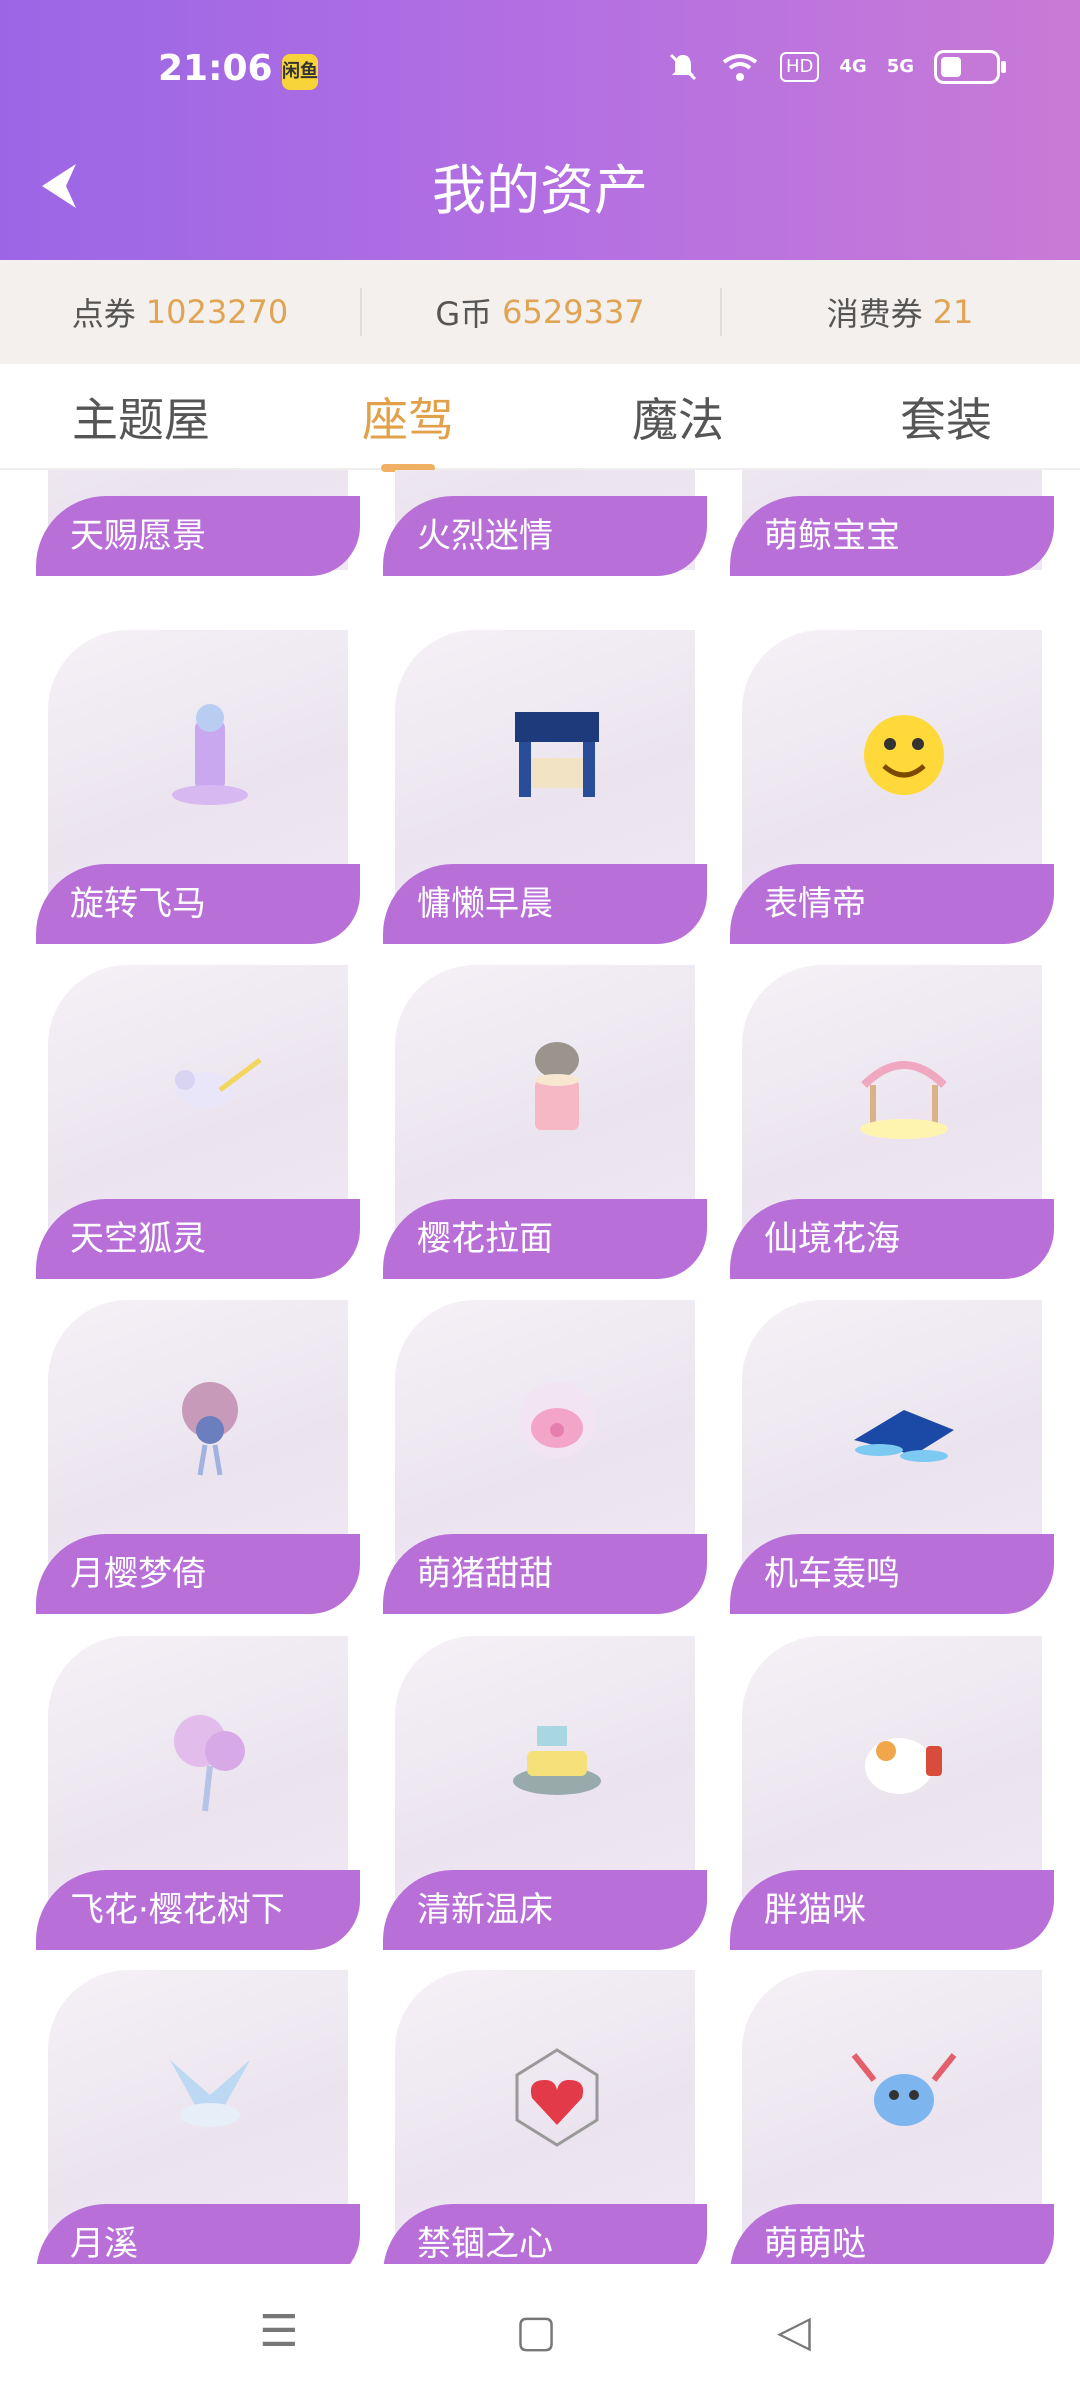 The width and height of the screenshot is (1080, 2400). Describe the element at coordinates (198, 1574) in the screenshot. I see `item-name: 月樱梦倚` at that location.